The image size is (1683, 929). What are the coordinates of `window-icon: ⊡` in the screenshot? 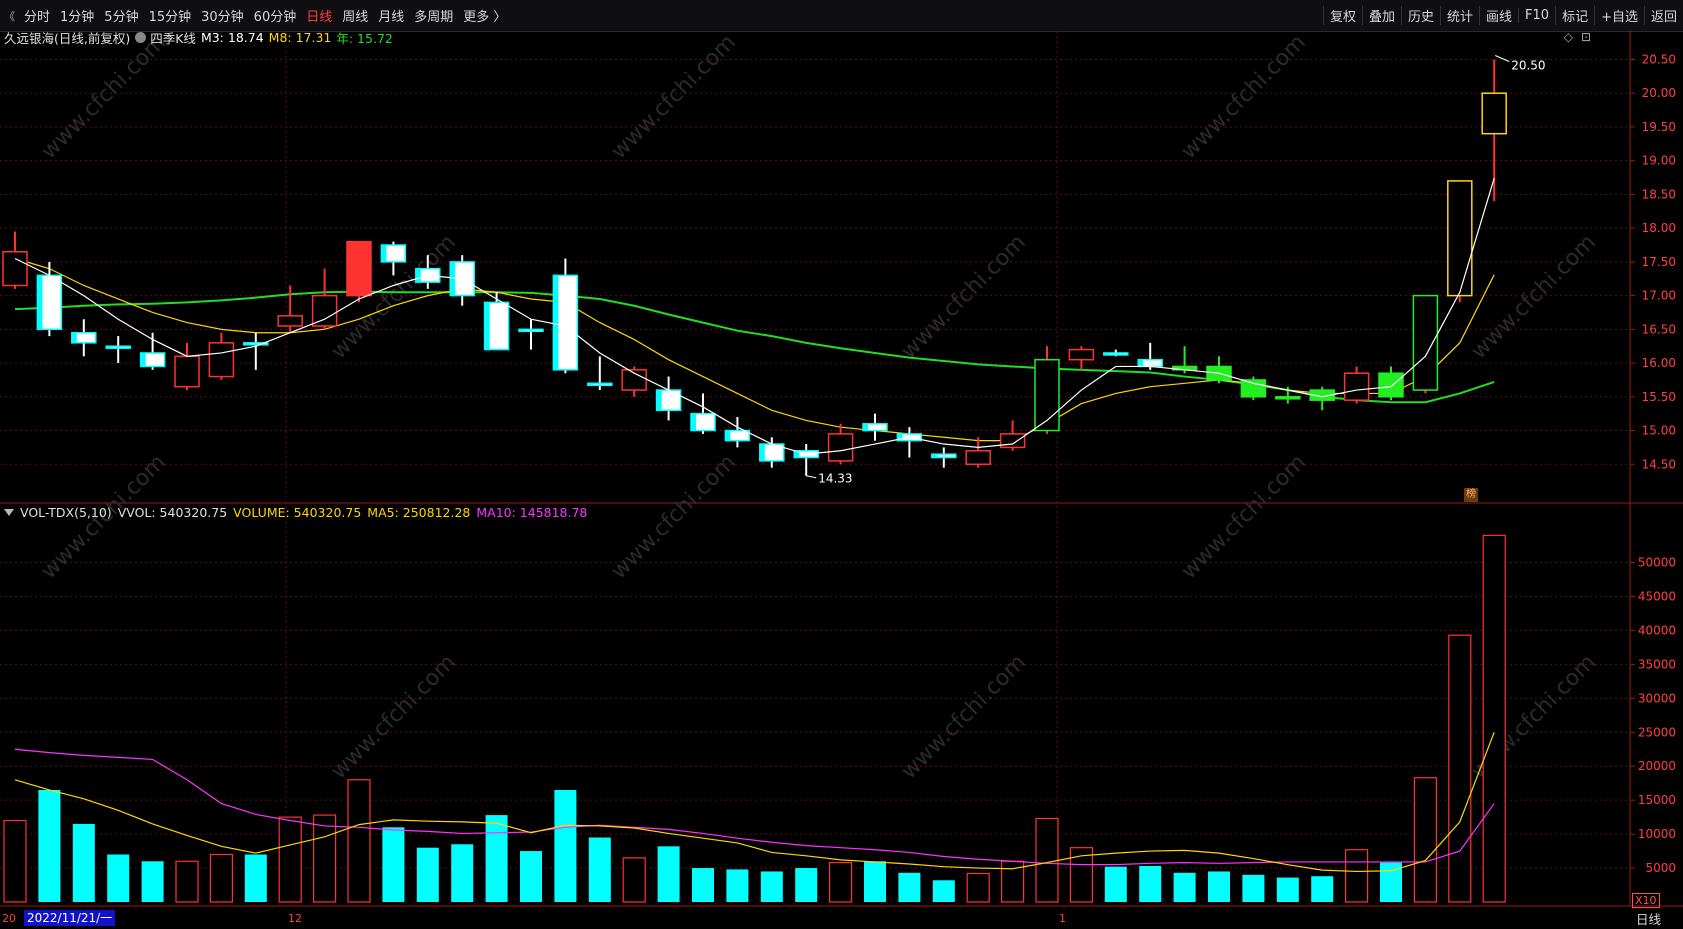 It's located at (1586, 37).